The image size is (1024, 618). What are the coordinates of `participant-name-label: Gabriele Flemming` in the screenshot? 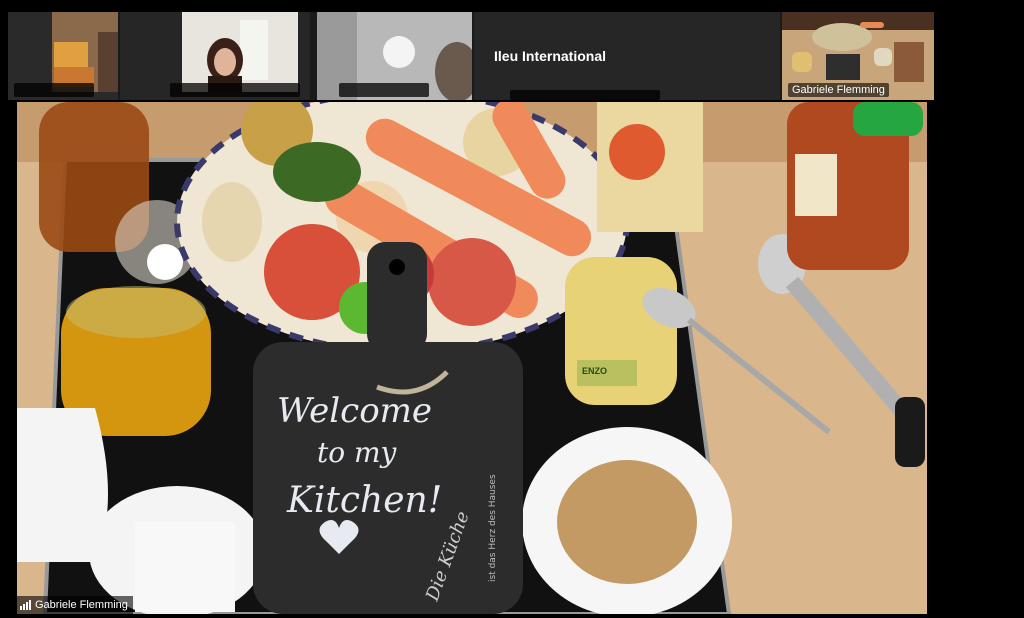 It's located at (838, 90).